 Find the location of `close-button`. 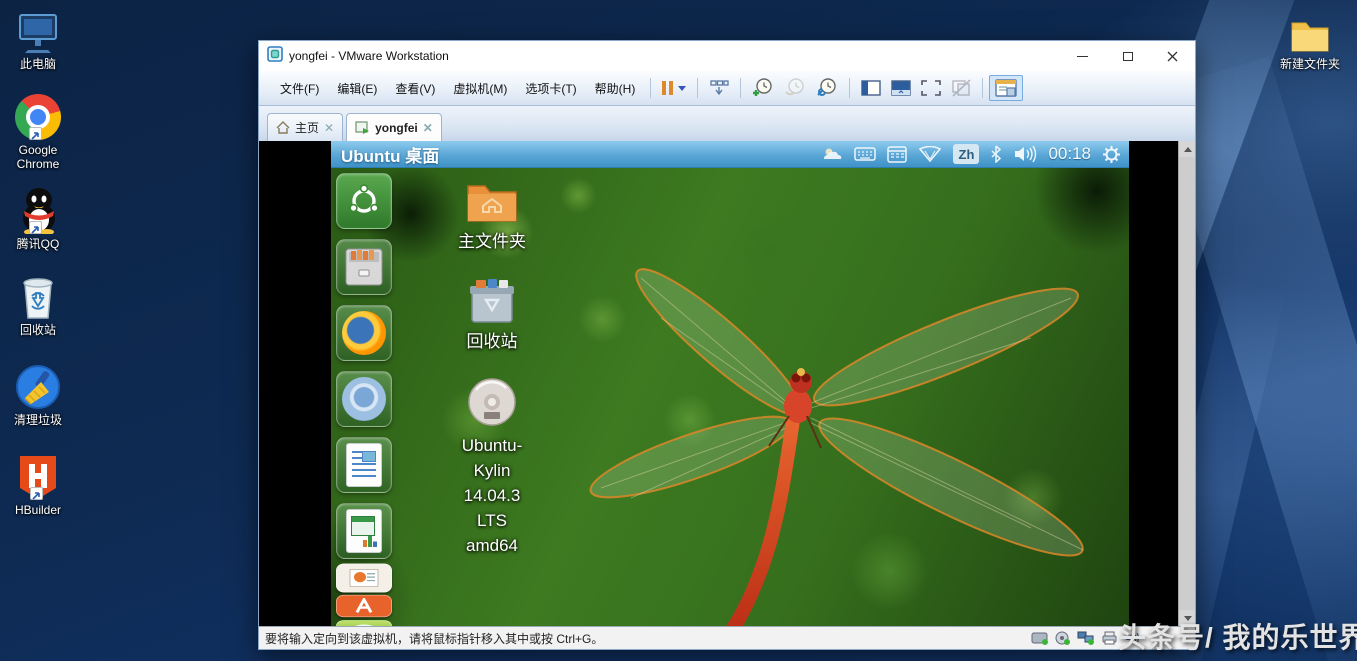

close-button is located at coordinates (1172, 56).